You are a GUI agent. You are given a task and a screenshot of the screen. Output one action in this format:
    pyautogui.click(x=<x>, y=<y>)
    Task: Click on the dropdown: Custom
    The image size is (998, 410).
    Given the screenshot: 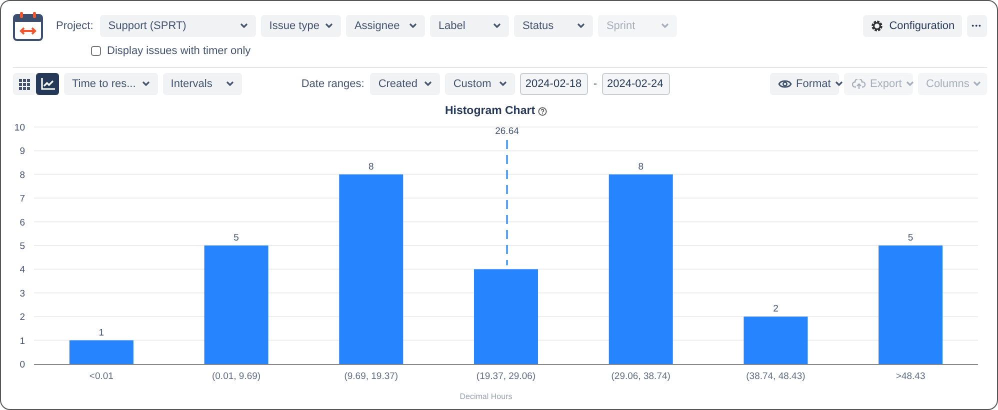 What is the action you would take?
    pyautogui.click(x=480, y=84)
    